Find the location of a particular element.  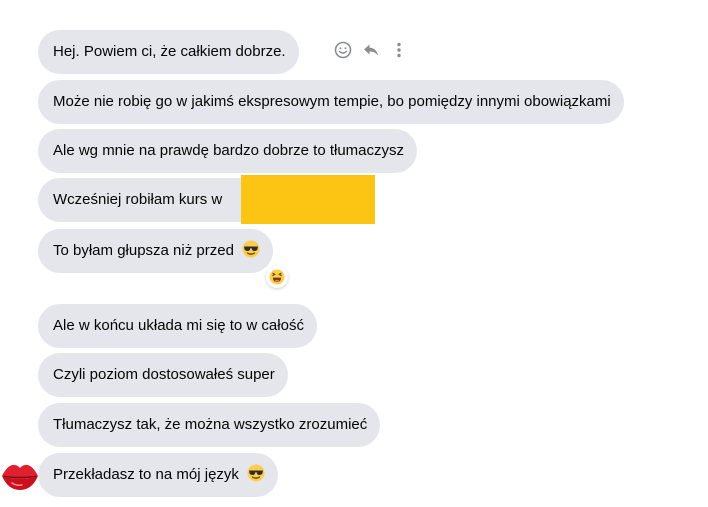

message-actions is located at coordinates (371, 50).